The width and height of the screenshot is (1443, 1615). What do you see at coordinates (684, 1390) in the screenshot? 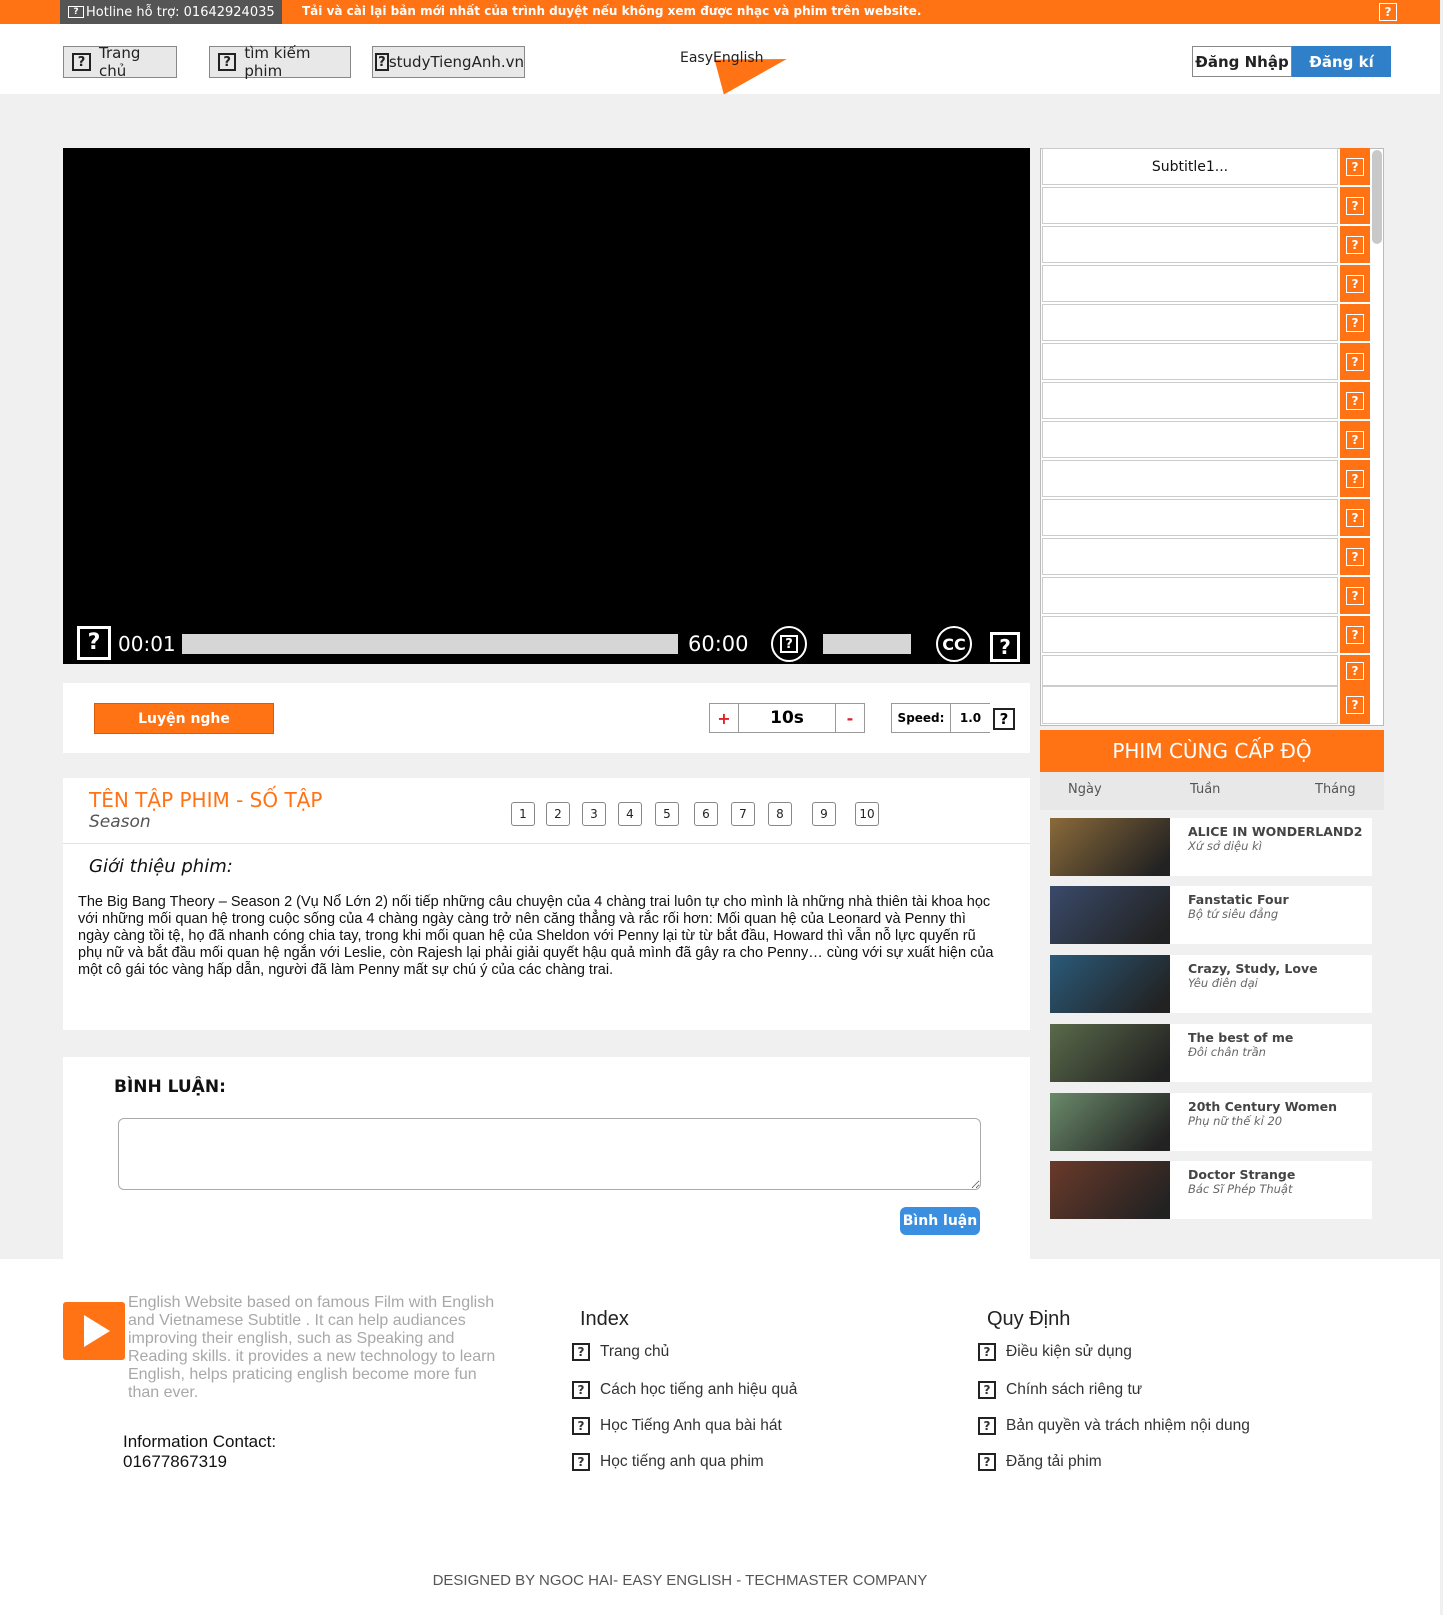
I see `footer-index-link: ? Cách học tiếng anh hiệu quả` at bounding box center [684, 1390].